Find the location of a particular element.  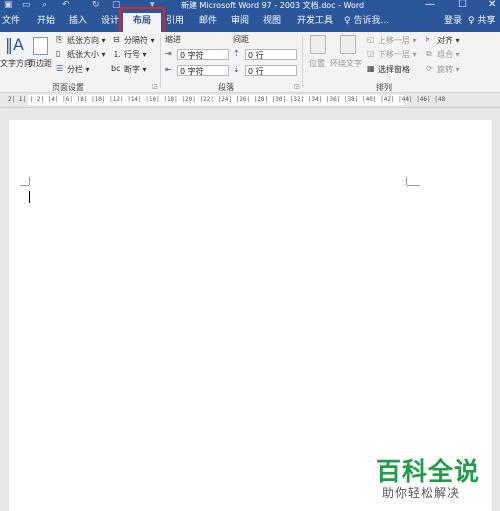

paper-size-icon: ▯ is located at coordinates (58, 53).